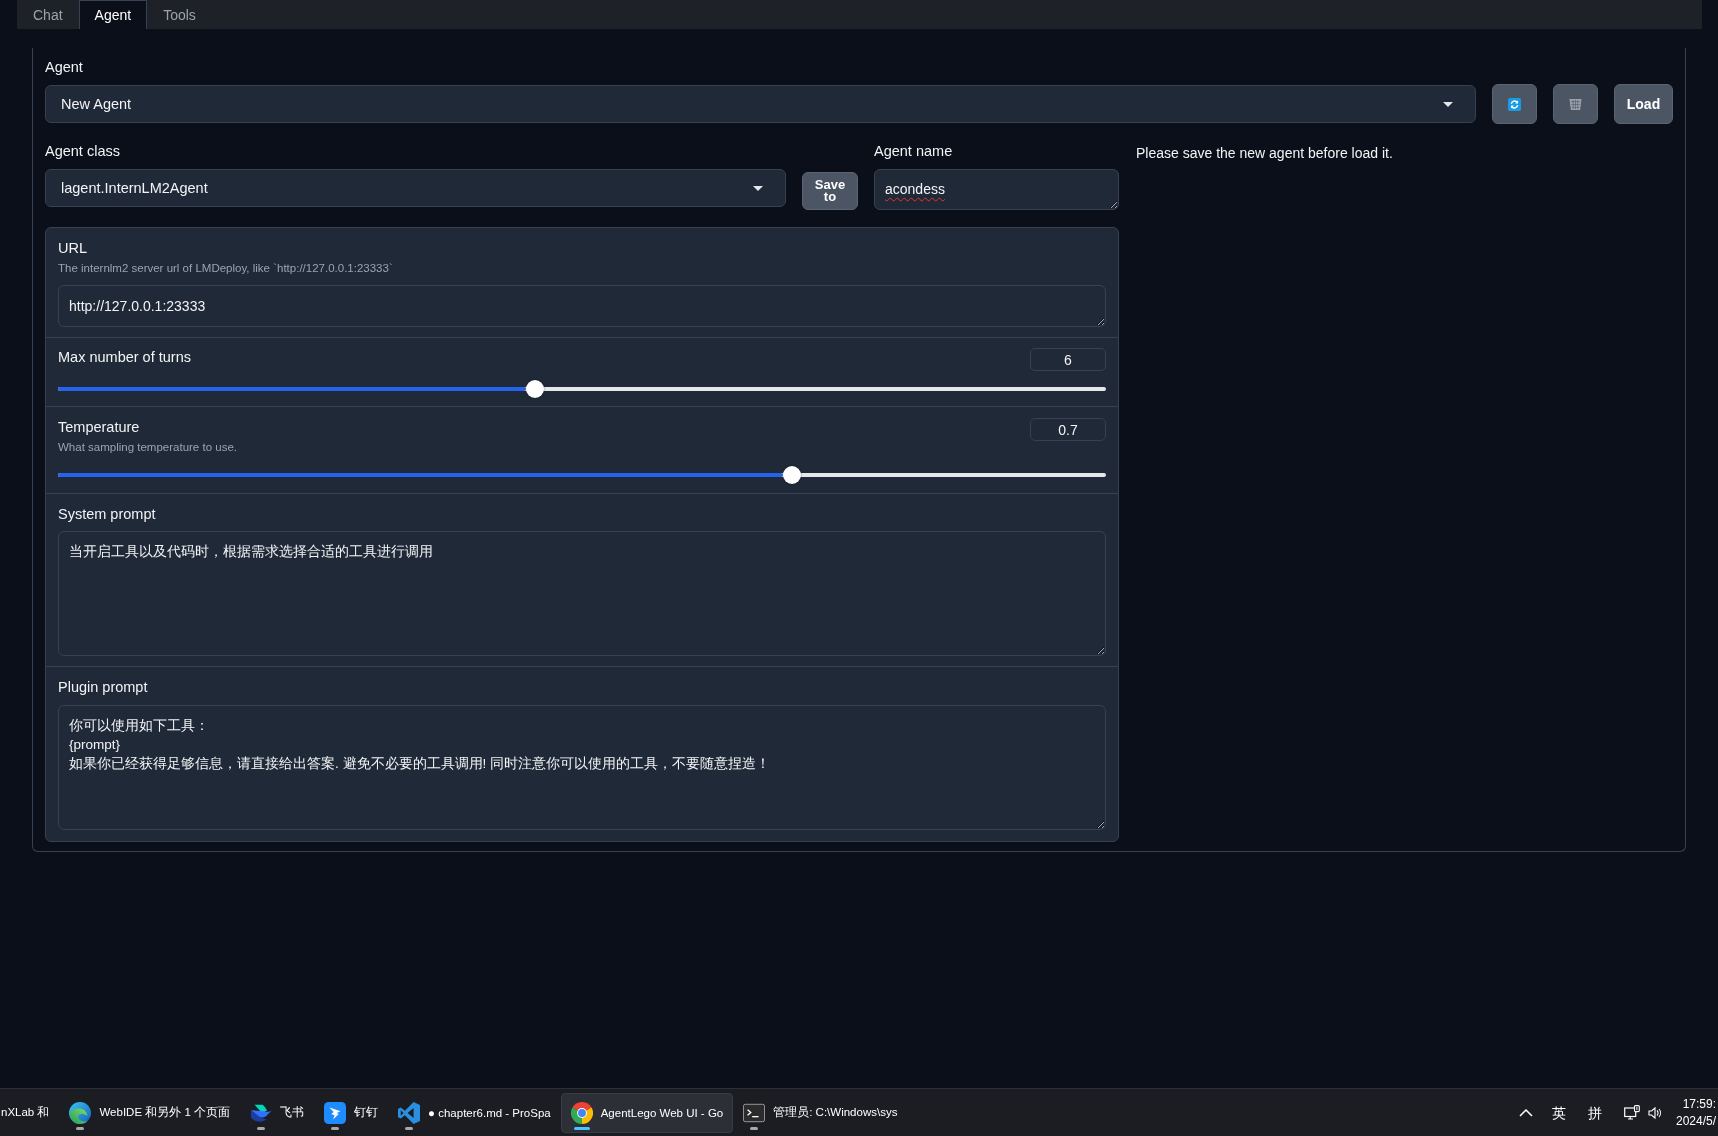 This screenshot has height=1136, width=1718. What do you see at coordinates (107, 514) in the screenshot?
I see `field-label: System prompt` at bounding box center [107, 514].